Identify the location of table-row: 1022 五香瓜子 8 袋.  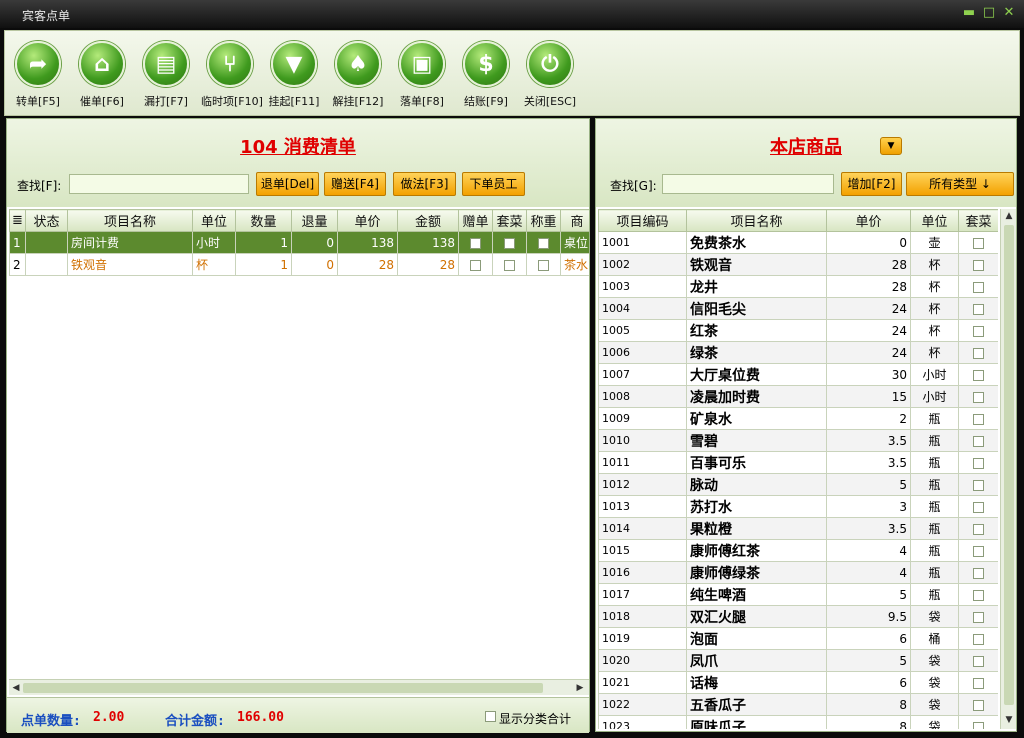
(798, 704).